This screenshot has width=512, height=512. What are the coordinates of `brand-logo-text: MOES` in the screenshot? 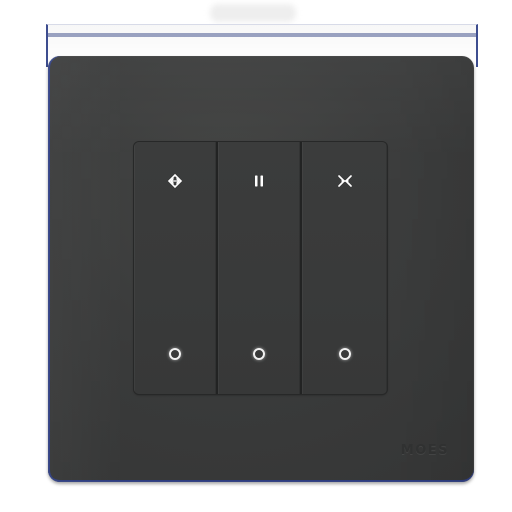 It's located at (424, 450).